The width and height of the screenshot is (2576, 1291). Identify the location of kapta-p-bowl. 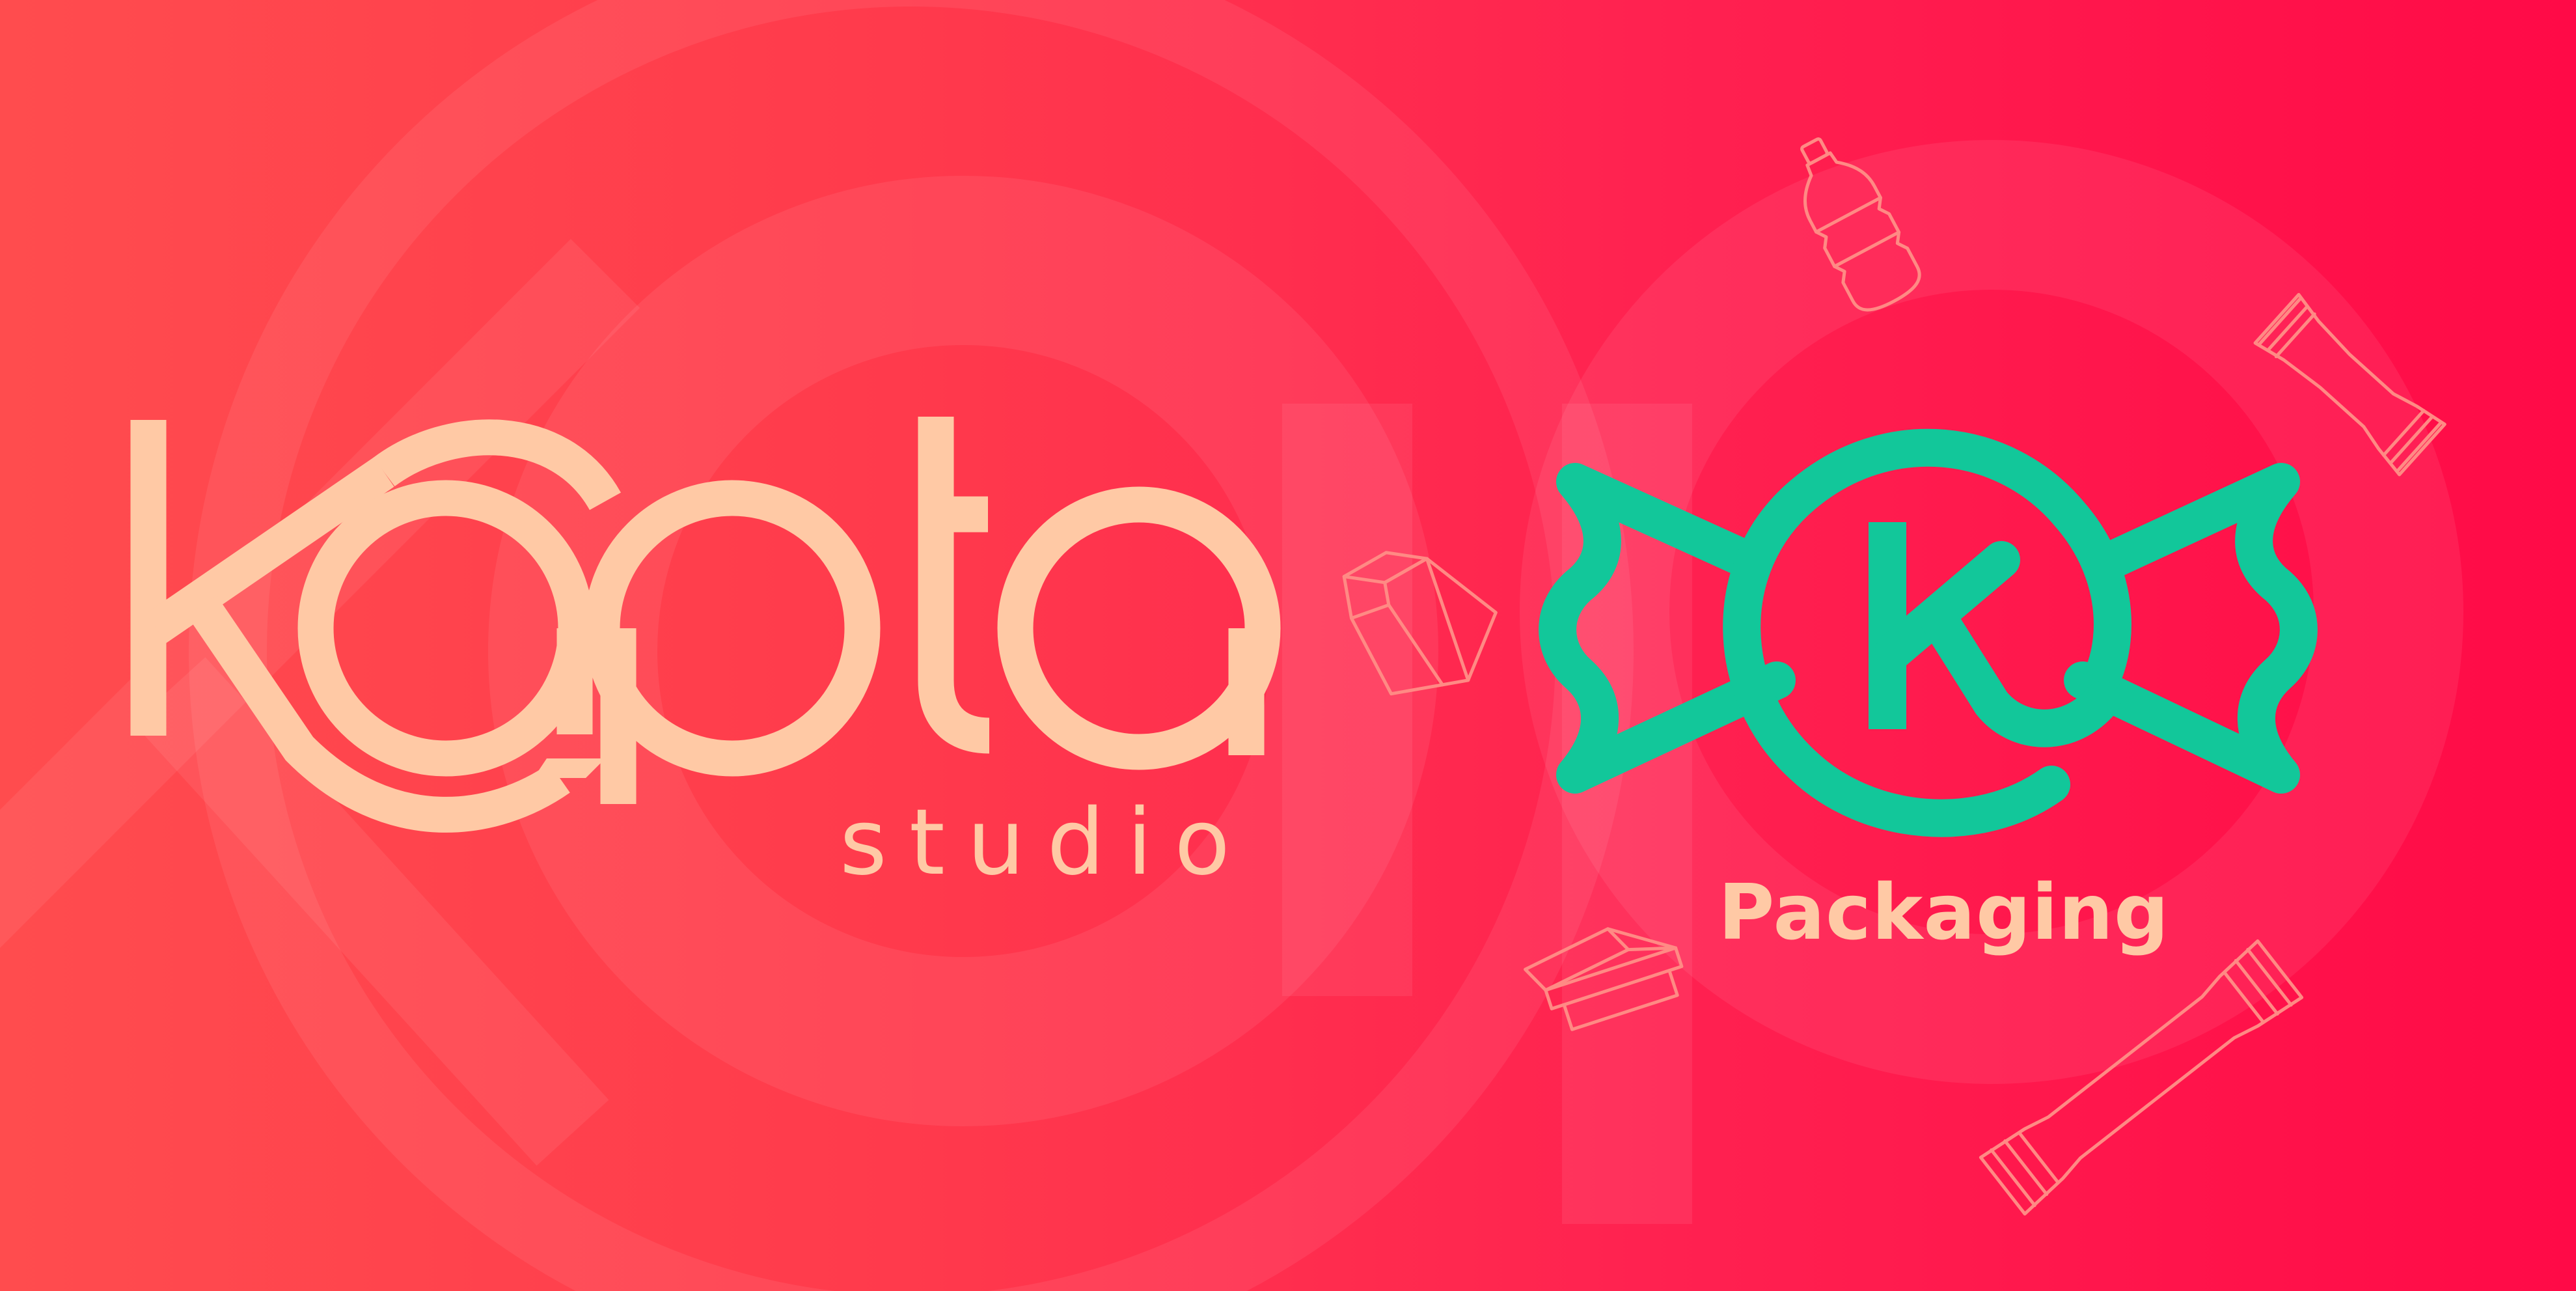
(733, 629).